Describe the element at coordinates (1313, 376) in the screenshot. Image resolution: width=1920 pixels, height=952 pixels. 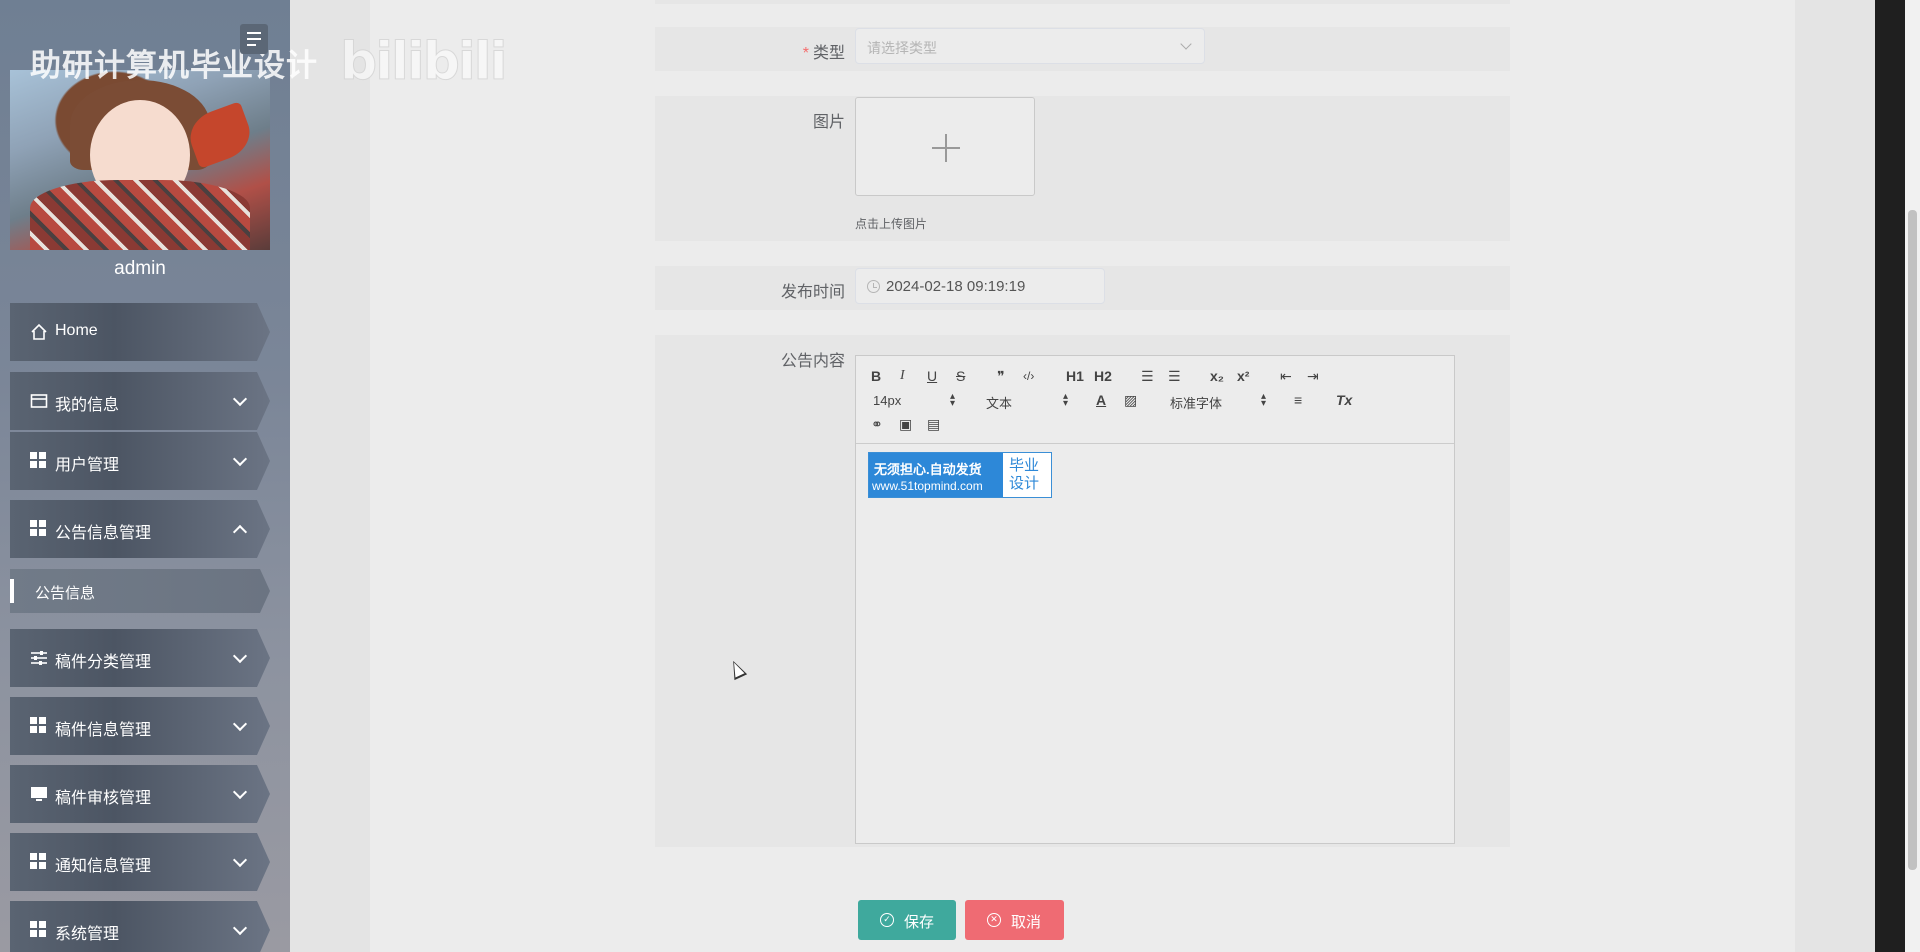
I see `indent-icon: ⇥` at that location.